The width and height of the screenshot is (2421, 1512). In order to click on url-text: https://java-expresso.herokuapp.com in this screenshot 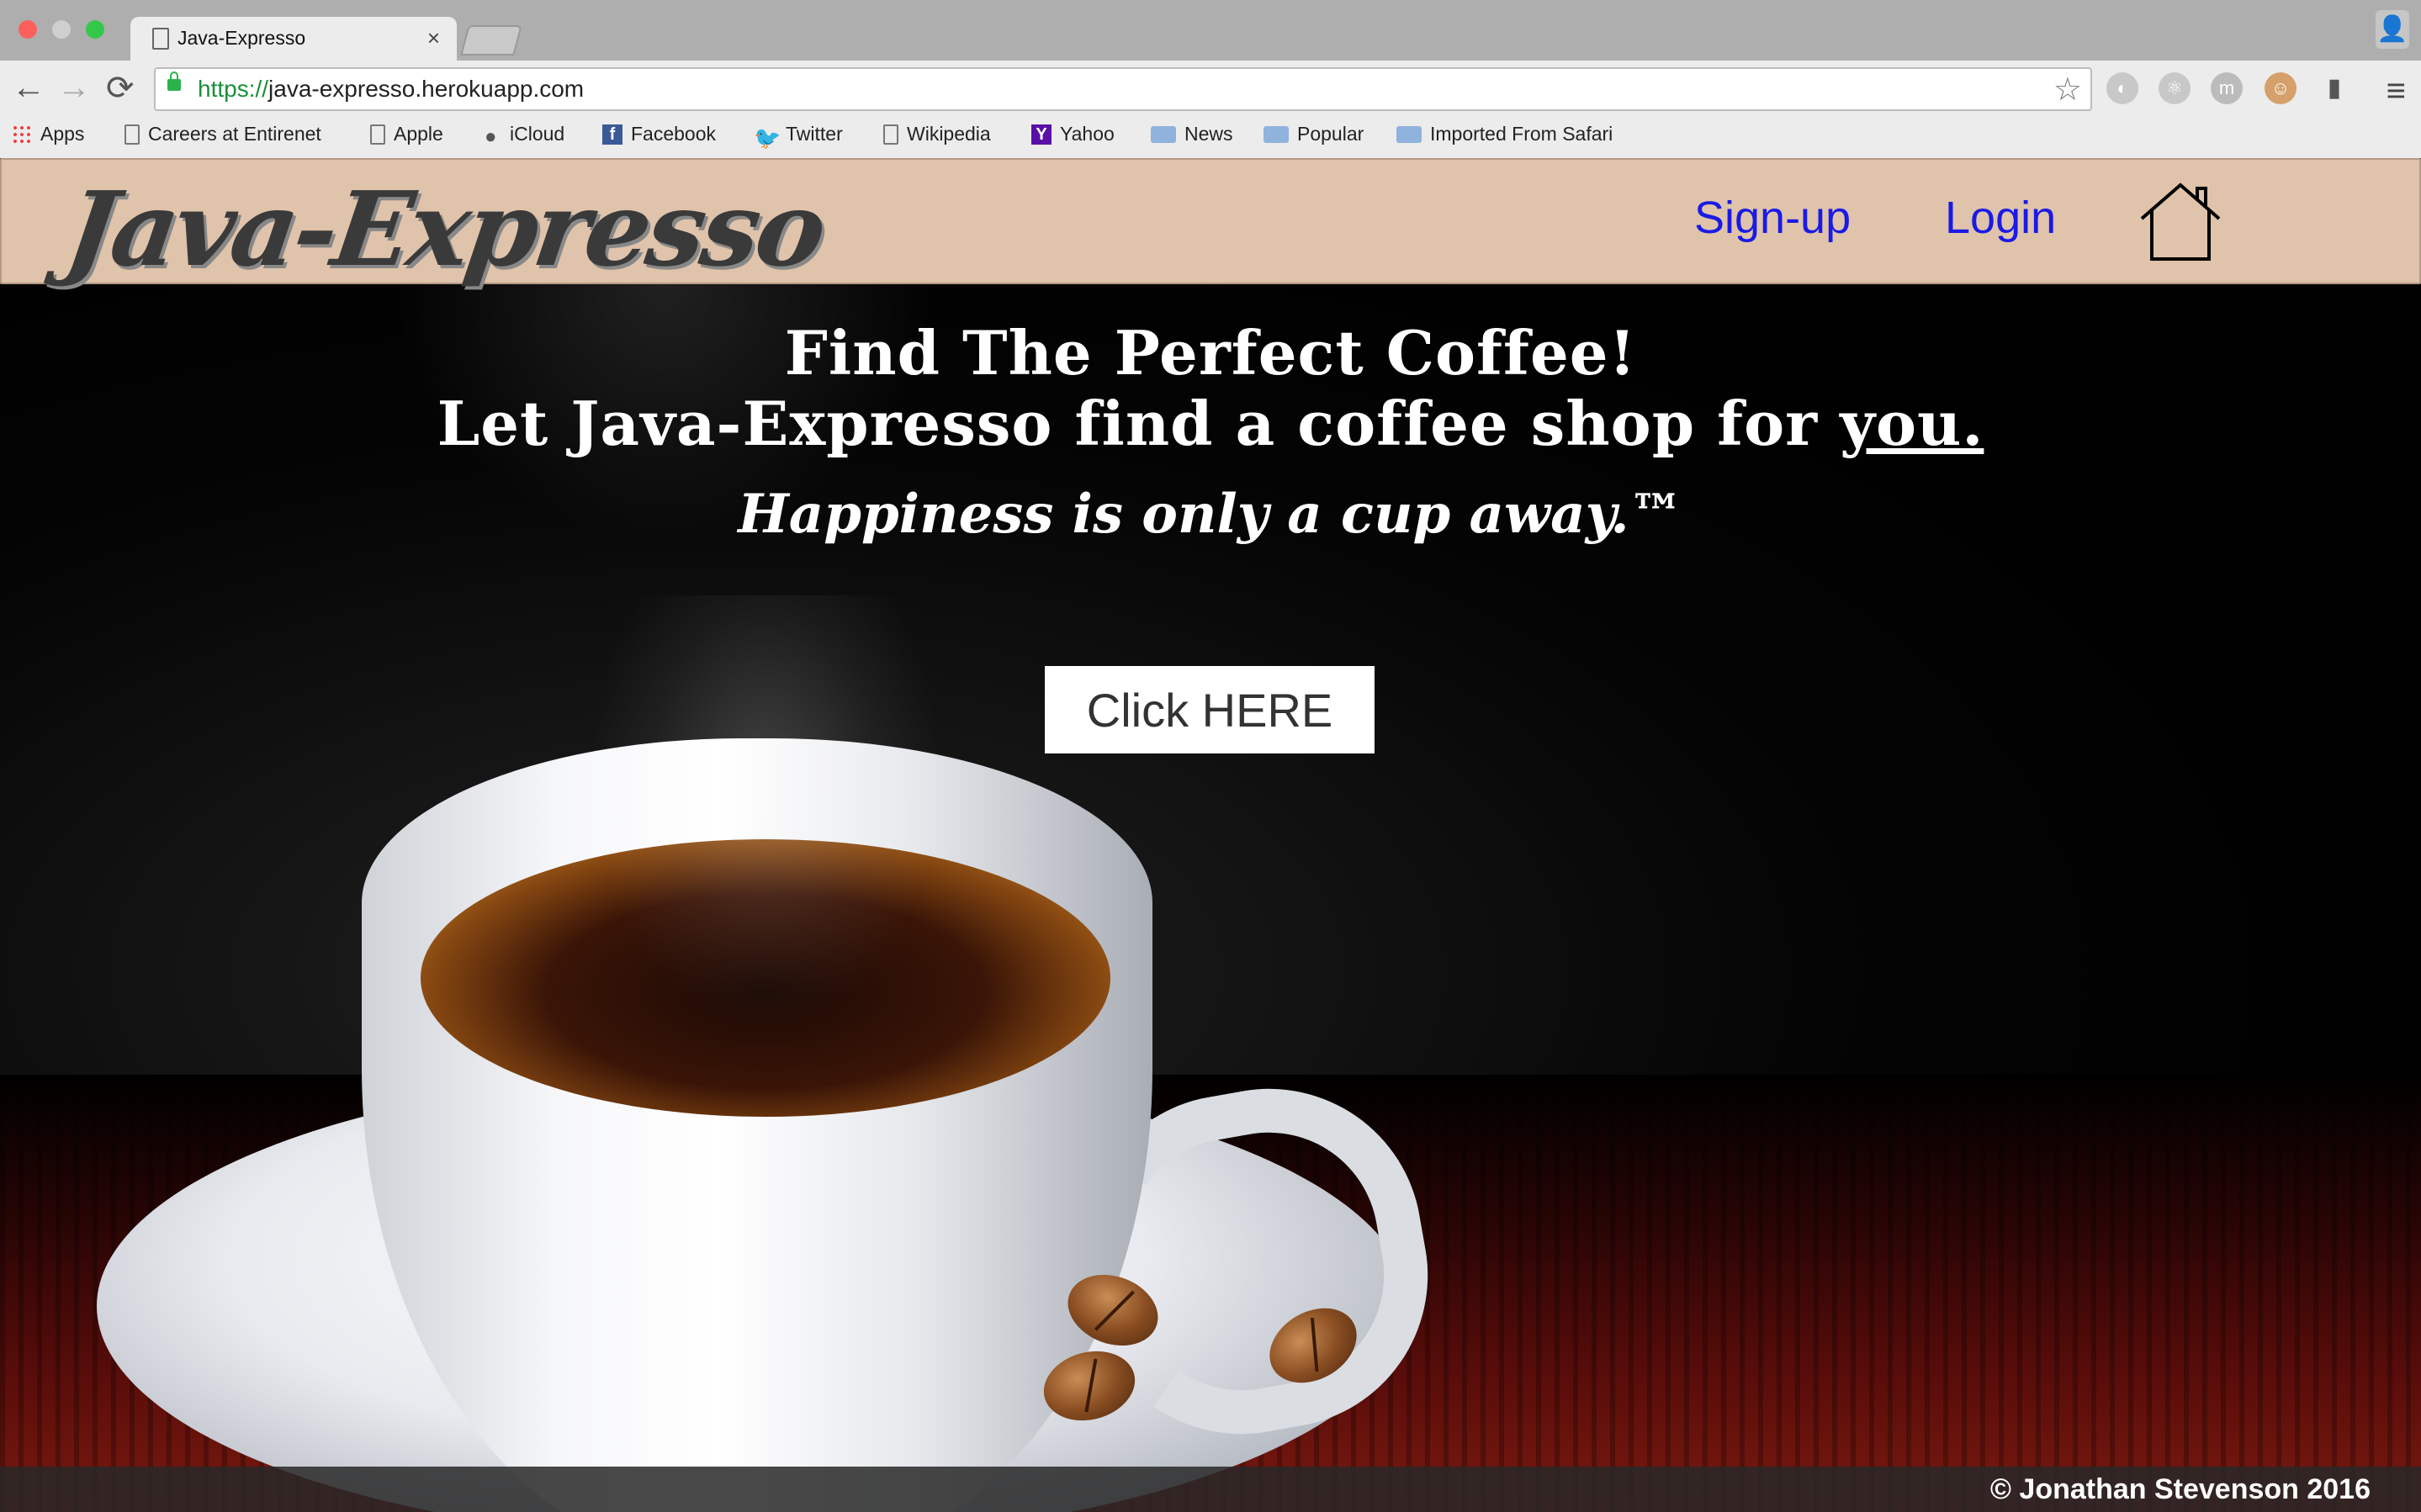, I will do `click(391, 89)`.